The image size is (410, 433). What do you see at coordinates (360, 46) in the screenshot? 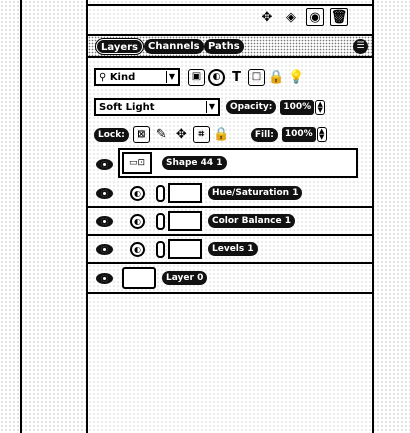
I see `panel-menu-icon: ☰` at bounding box center [360, 46].